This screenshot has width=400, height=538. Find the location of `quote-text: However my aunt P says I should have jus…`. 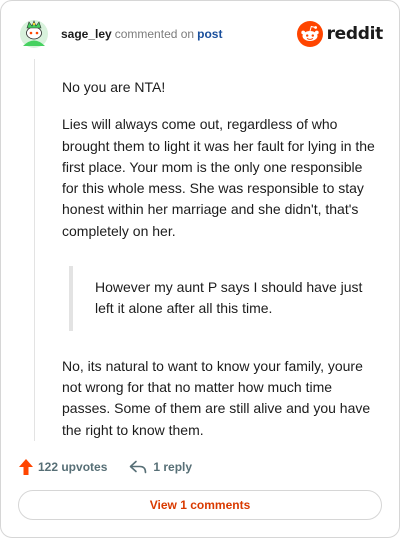

quote-text: However my aunt P says I should have jus… is located at coordinates (229, 298).